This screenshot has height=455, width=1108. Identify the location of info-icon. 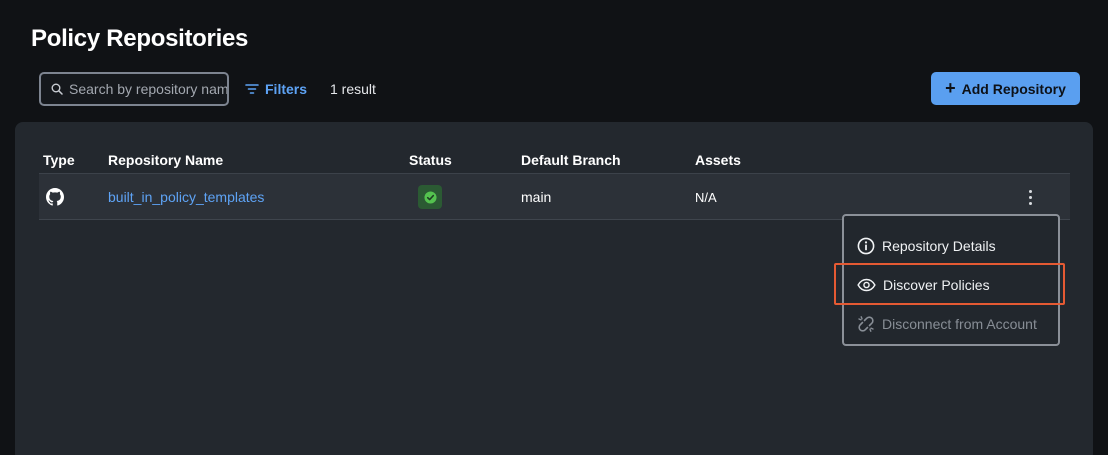
(866, 245).